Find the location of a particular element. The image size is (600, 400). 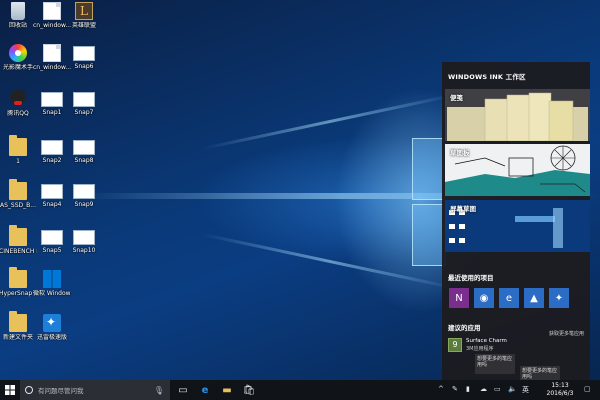

pen-workspace-icon: ✎ is located at coordinates (455, 389).